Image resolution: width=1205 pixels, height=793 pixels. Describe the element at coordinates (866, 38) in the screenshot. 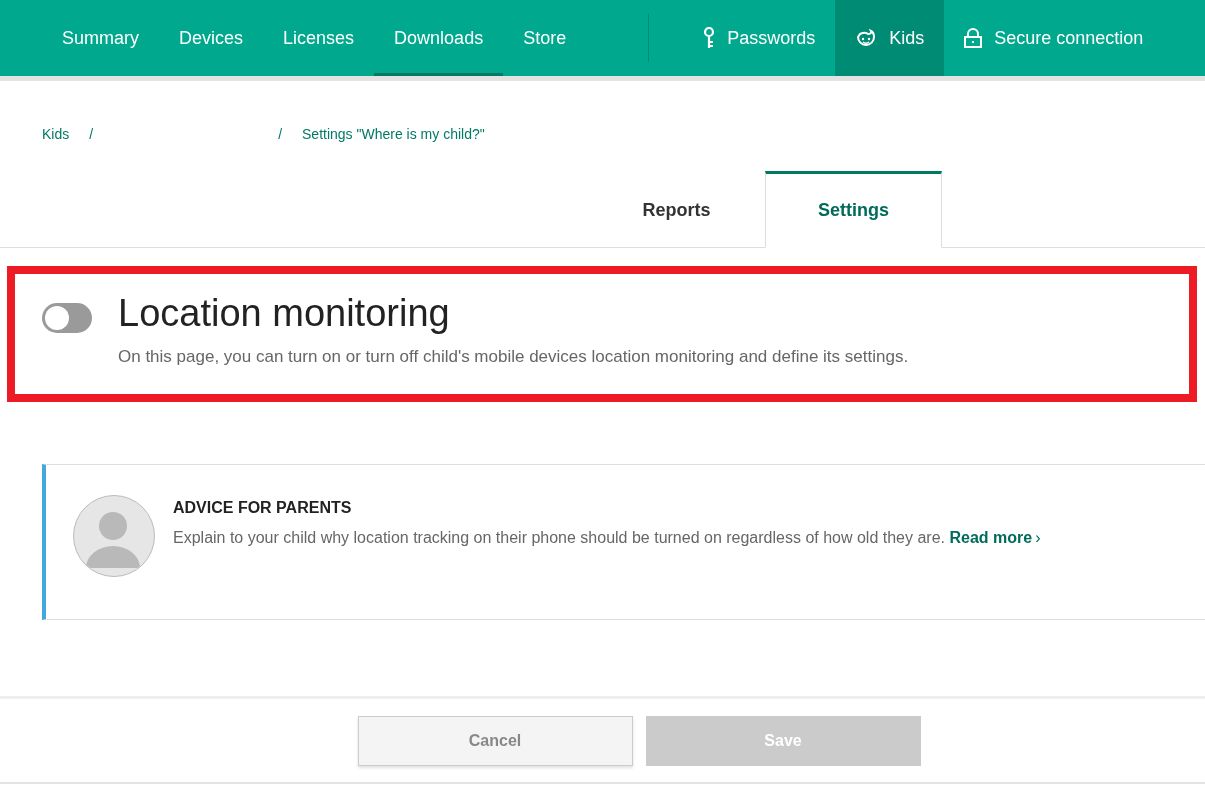

I see `child-face-icon` at that location.